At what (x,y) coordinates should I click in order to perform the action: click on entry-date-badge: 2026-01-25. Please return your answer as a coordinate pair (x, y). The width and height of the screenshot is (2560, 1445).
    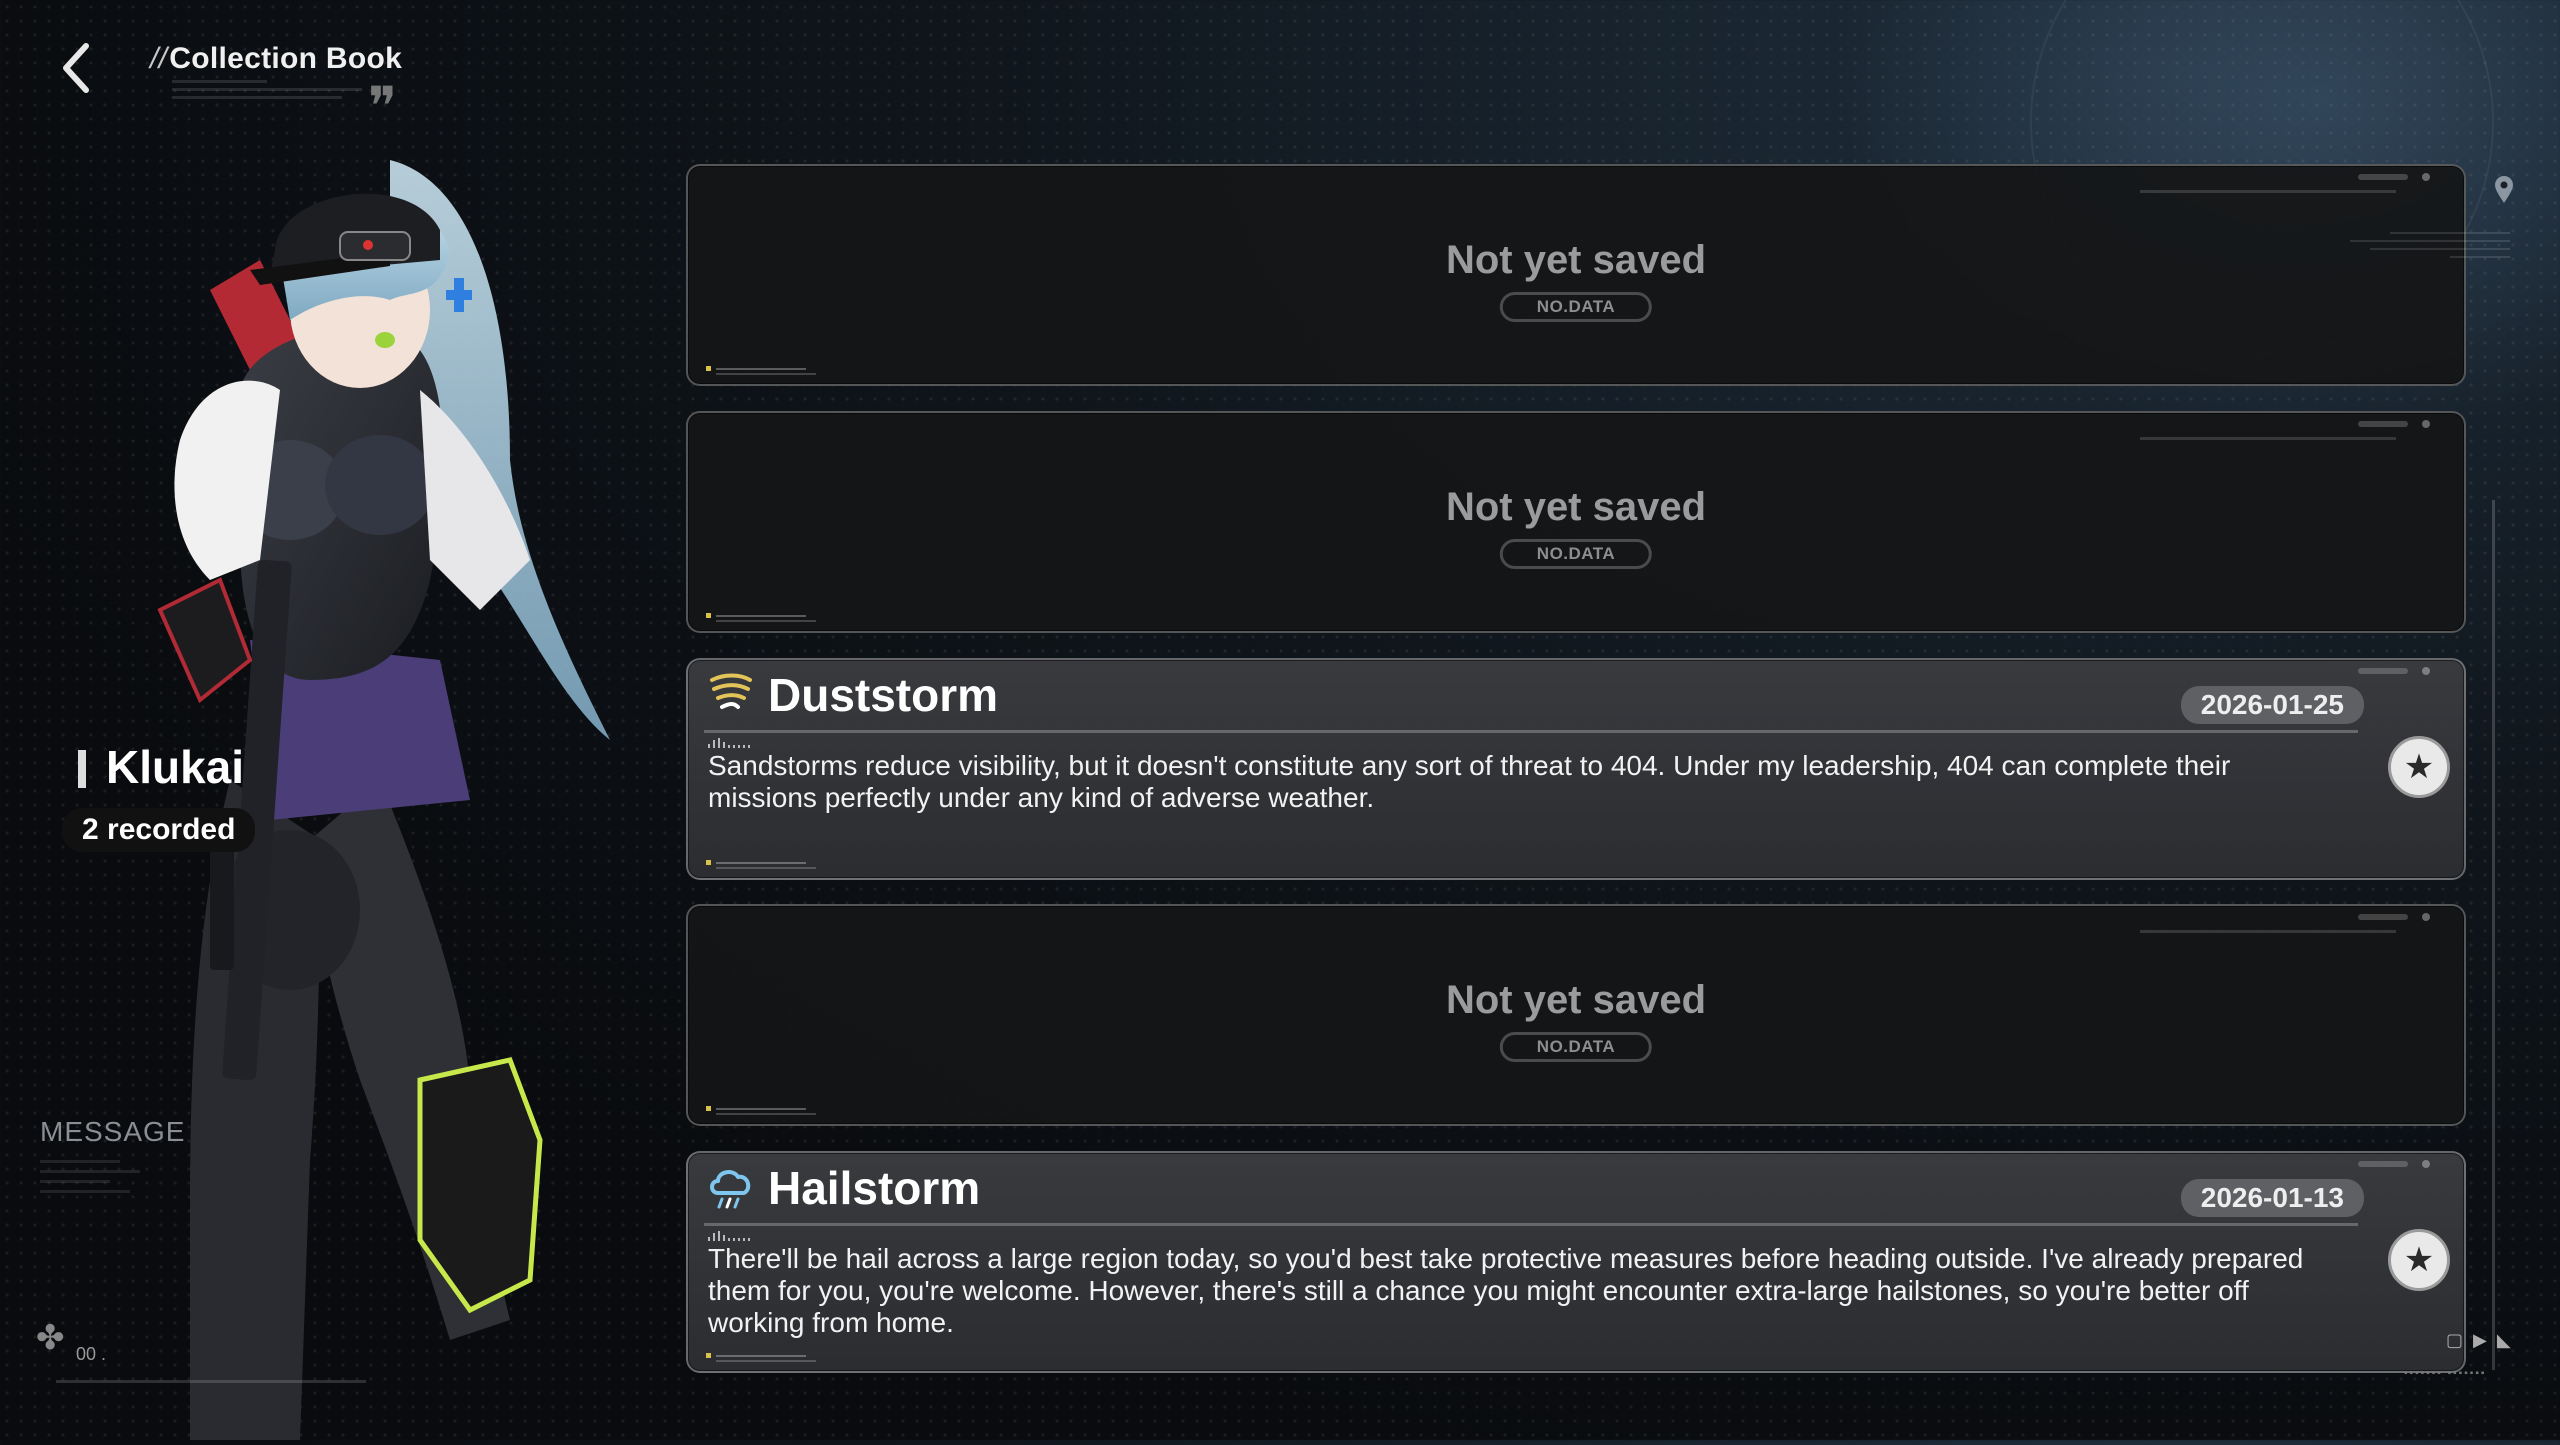
    Looking at the image, I should click on (2272, 705).